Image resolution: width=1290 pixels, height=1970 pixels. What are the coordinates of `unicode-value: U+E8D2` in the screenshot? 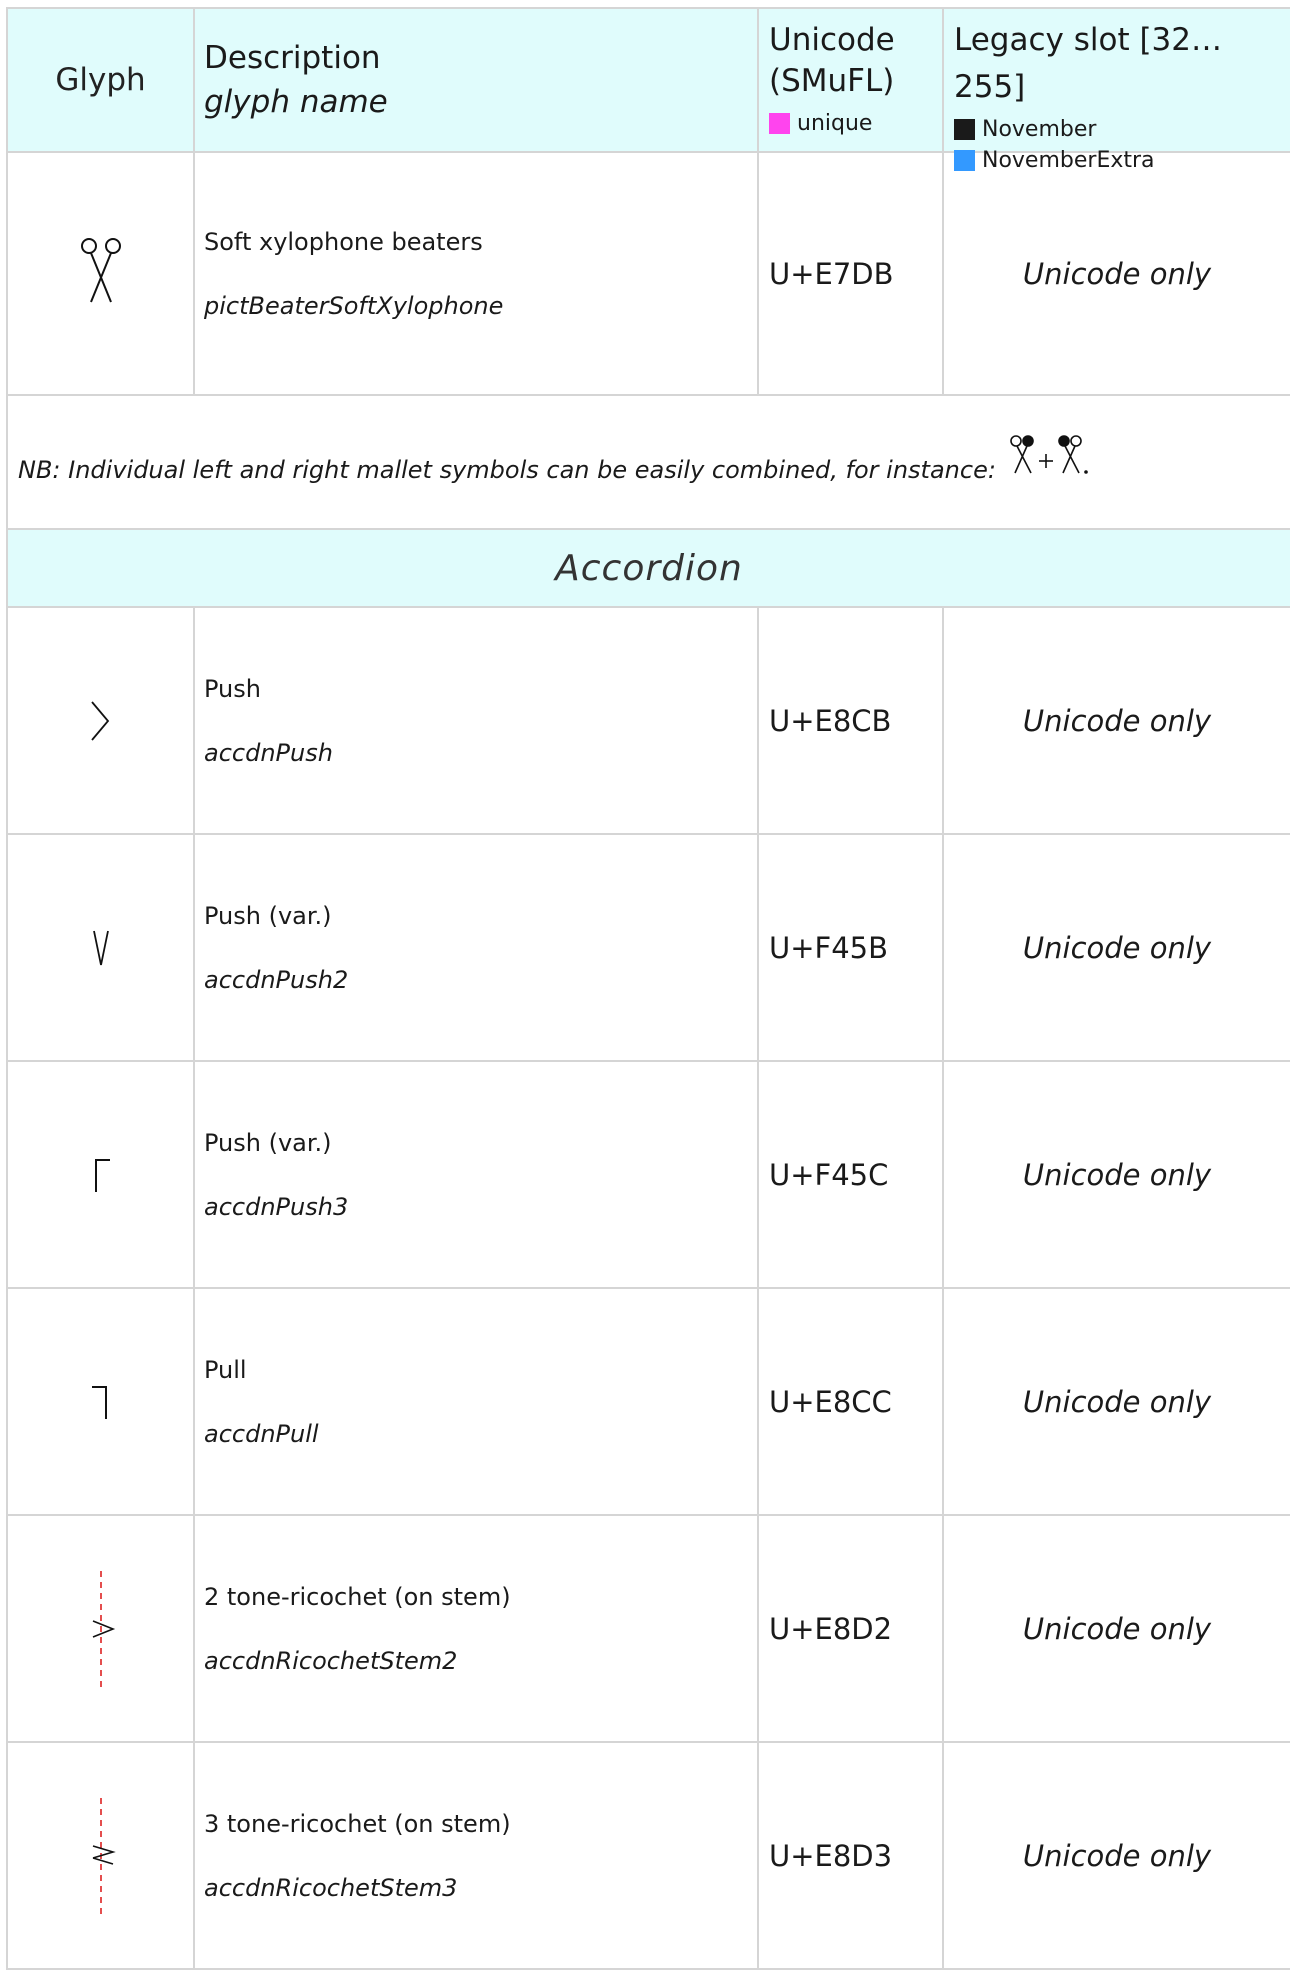 It's located at (831, 1628).